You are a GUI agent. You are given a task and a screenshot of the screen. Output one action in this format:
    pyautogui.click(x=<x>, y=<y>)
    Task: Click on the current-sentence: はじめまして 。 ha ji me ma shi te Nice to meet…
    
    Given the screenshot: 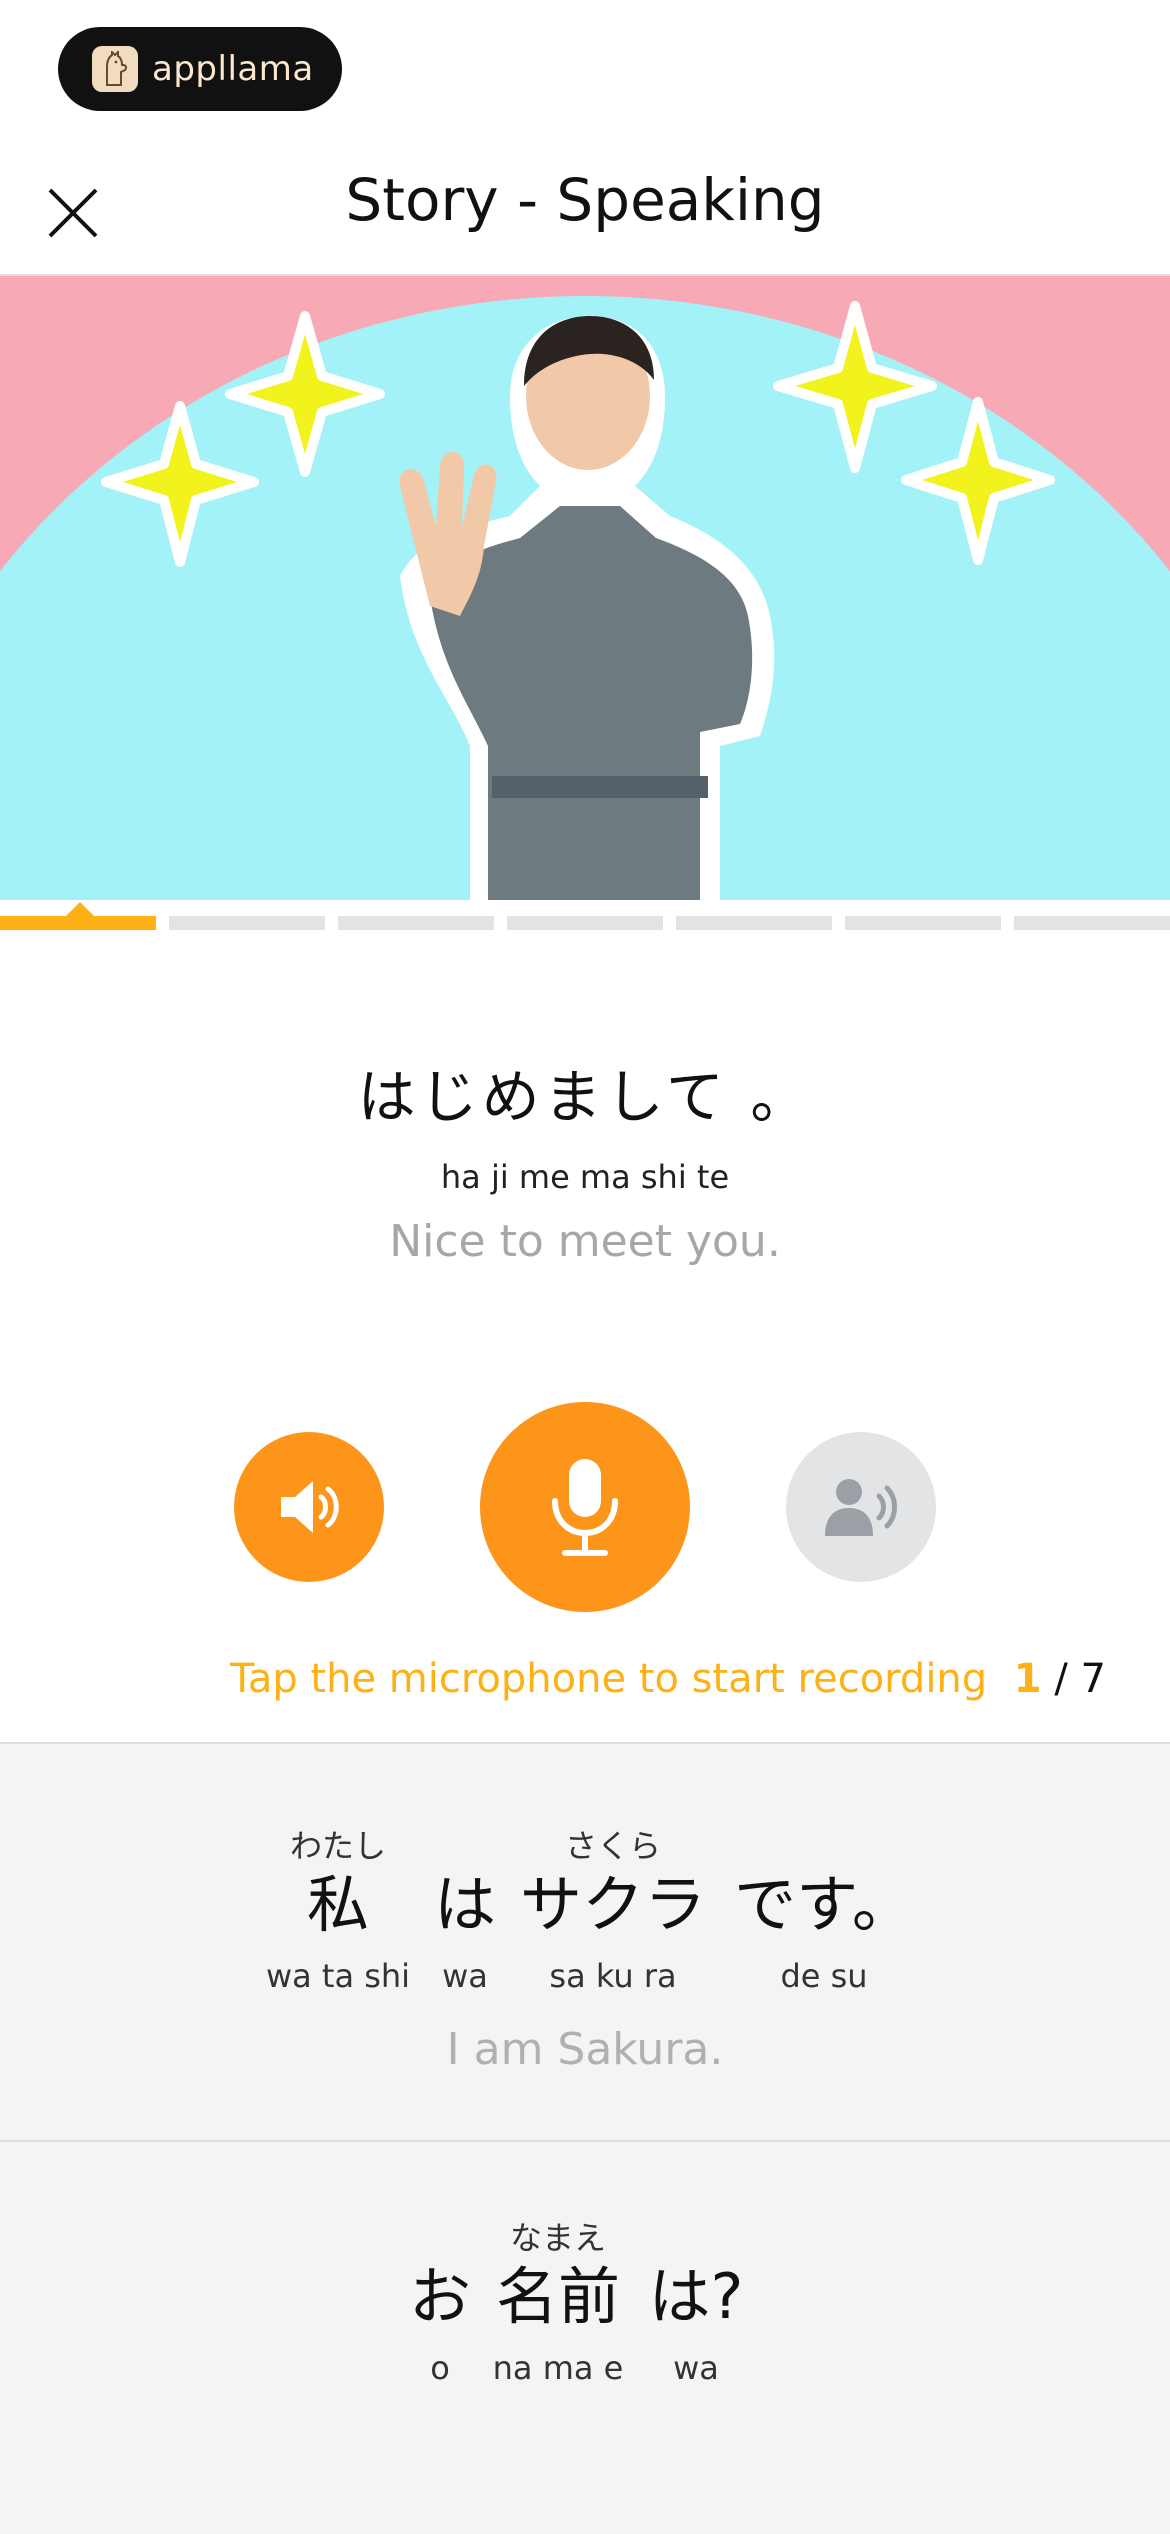 What is the action you would take?
    pyautogui.click(x=585, y=1158)
    